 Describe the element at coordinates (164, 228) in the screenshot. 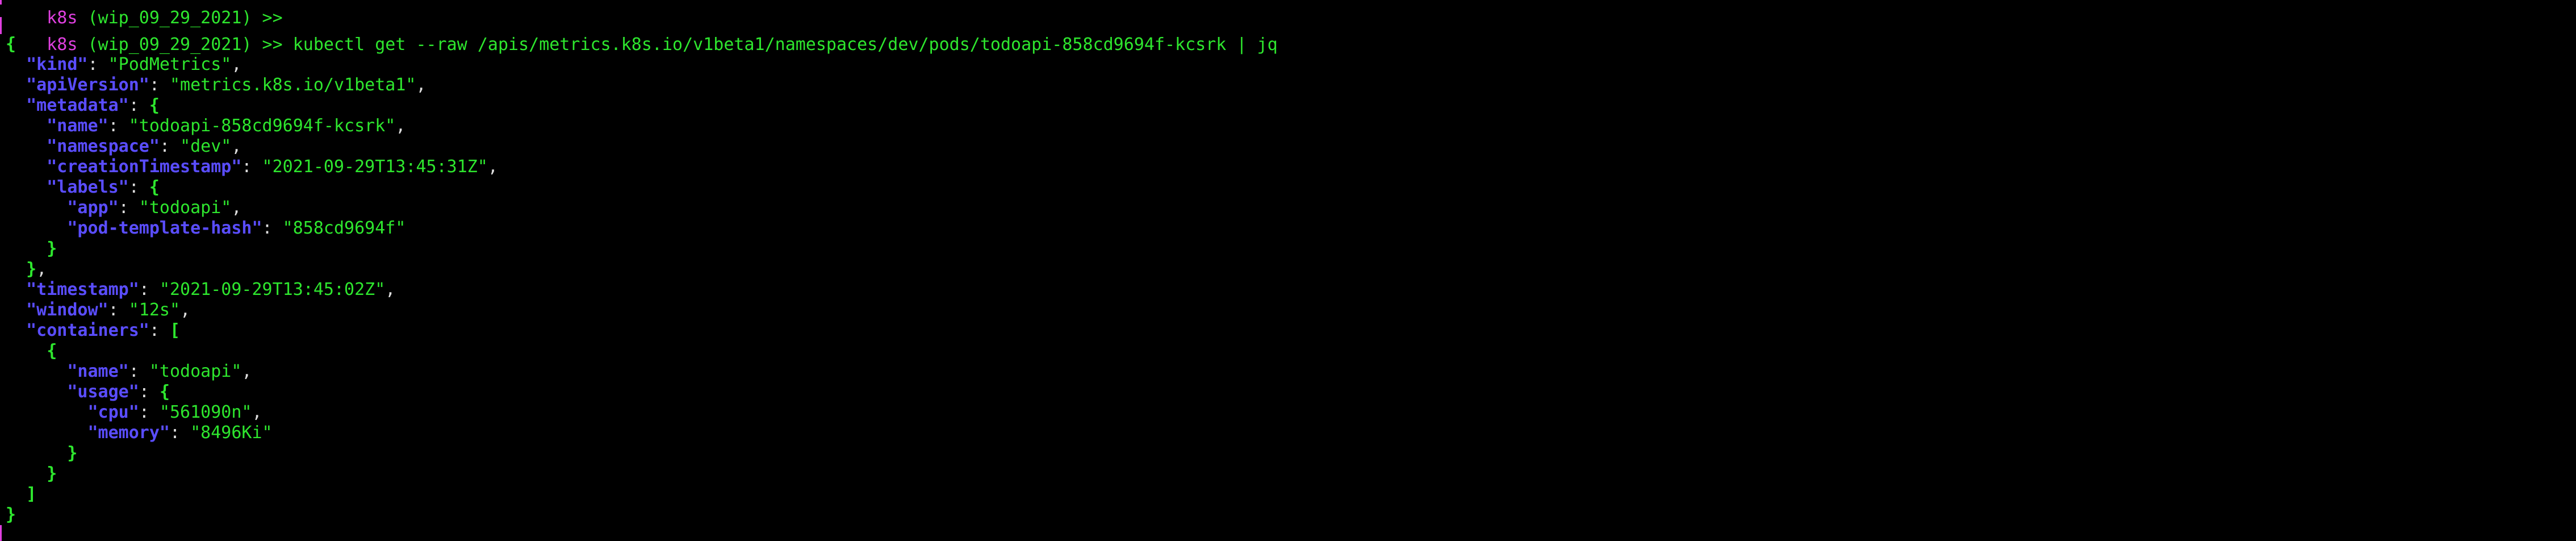

I see `json-key: "pod-template-hash"` at that location.